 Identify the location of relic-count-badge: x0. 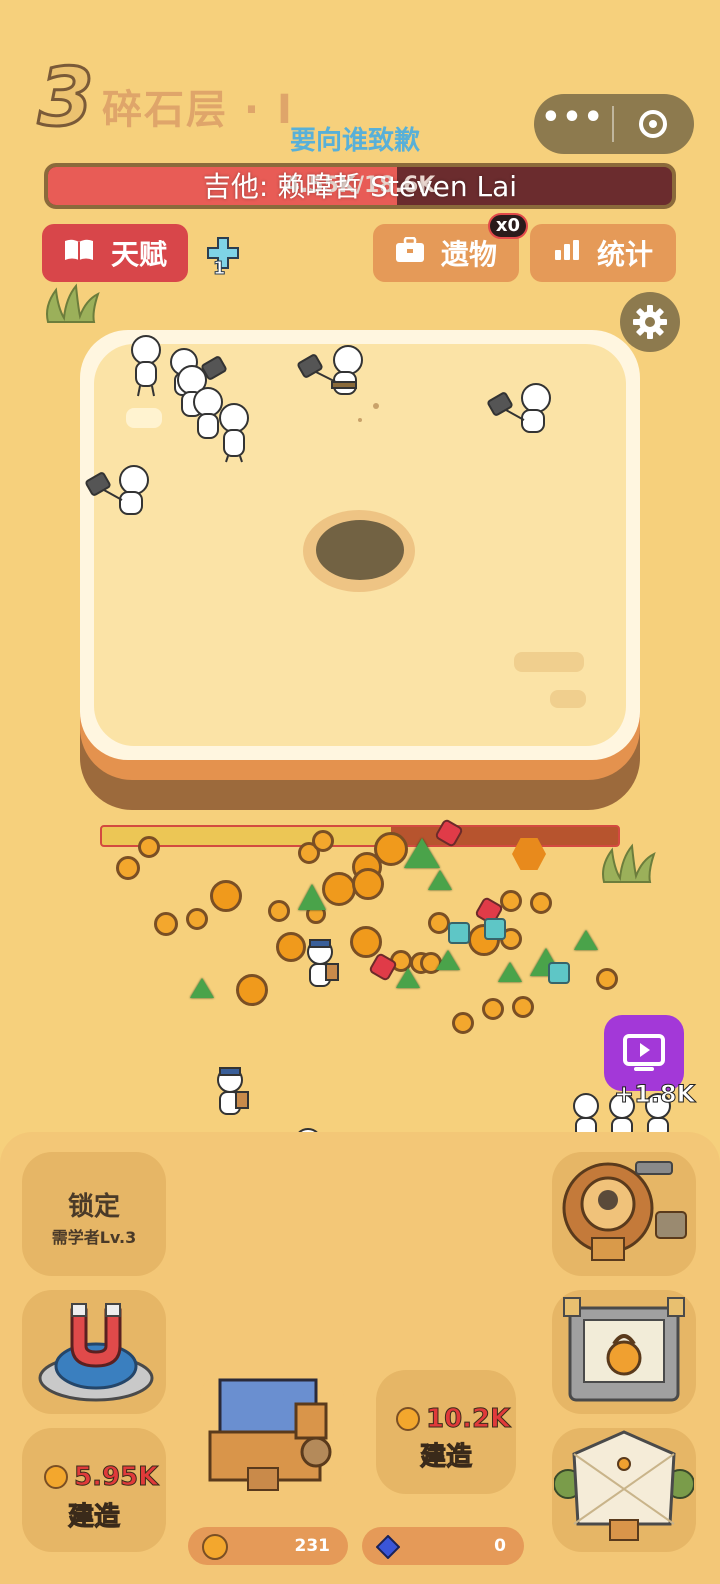
(508, 226).